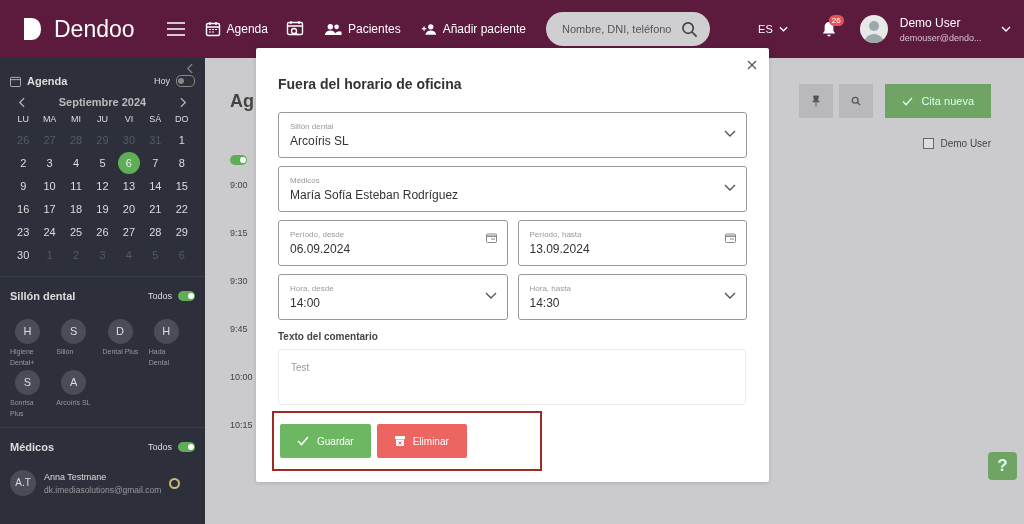 The width and height of the screenshot is (1024, 524). I want to click on page-title: Ag, so click(242, 101).